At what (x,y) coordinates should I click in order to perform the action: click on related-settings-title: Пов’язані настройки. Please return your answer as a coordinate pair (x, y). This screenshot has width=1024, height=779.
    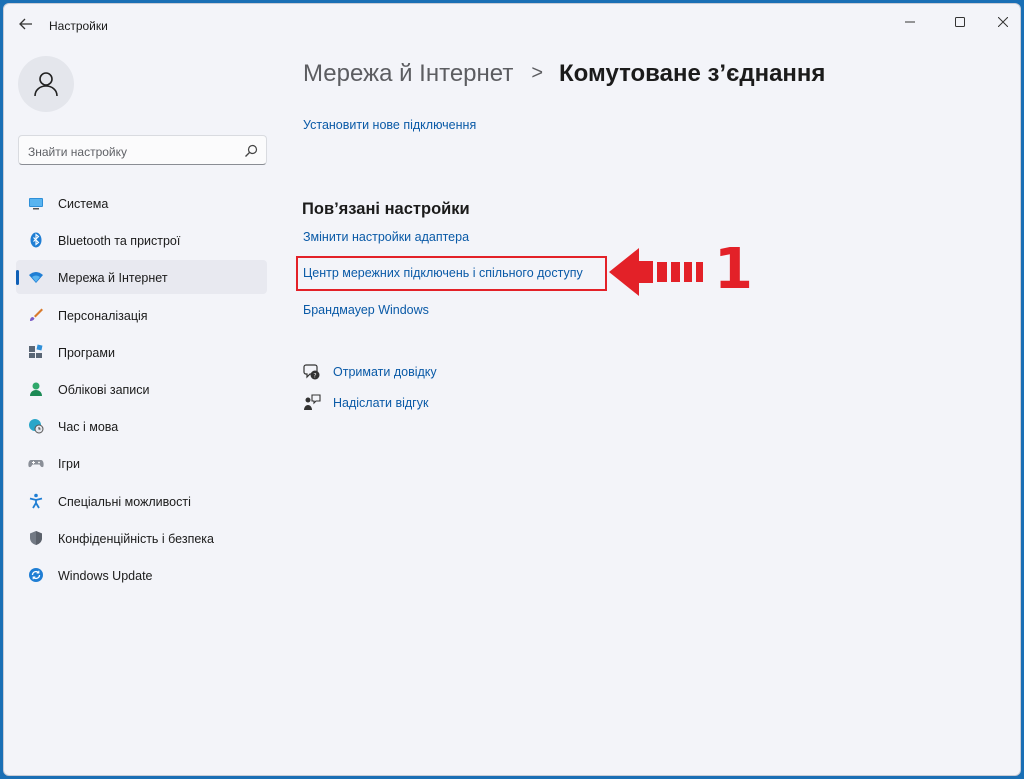
    Looking at the image, I should click on (386, 209).